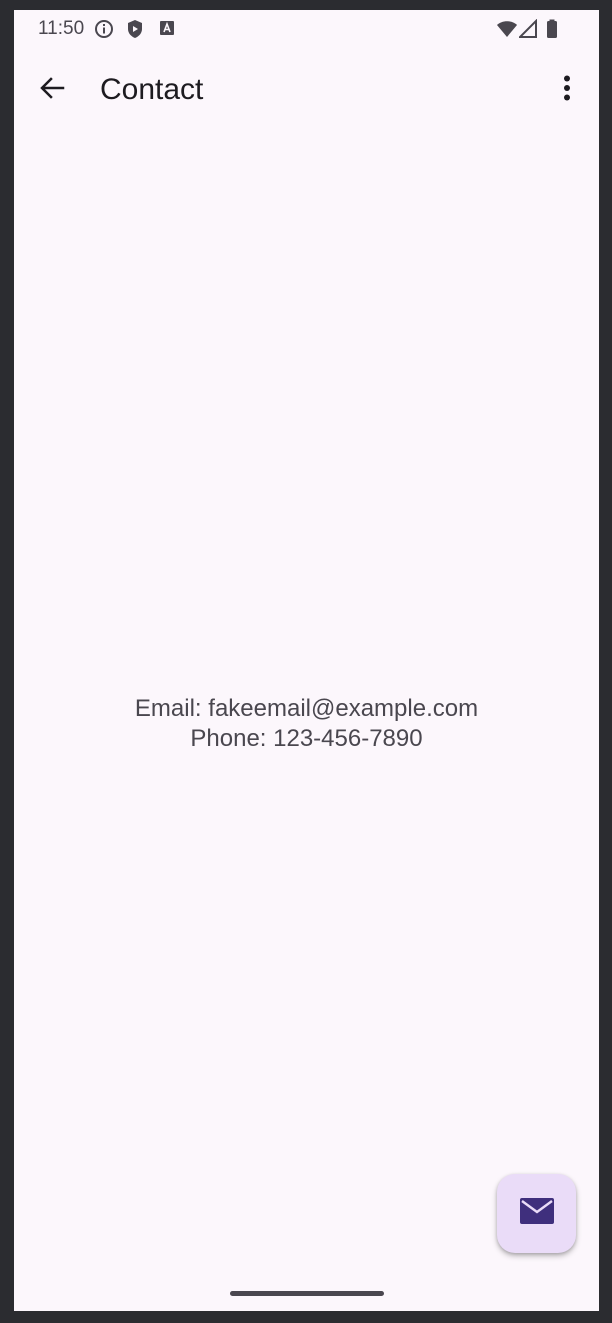 The image size is (612, 1323). What do you see at coordinates (552, 31) in the screenshot?
I see `battery-icon` at bounding box center [552, 31].